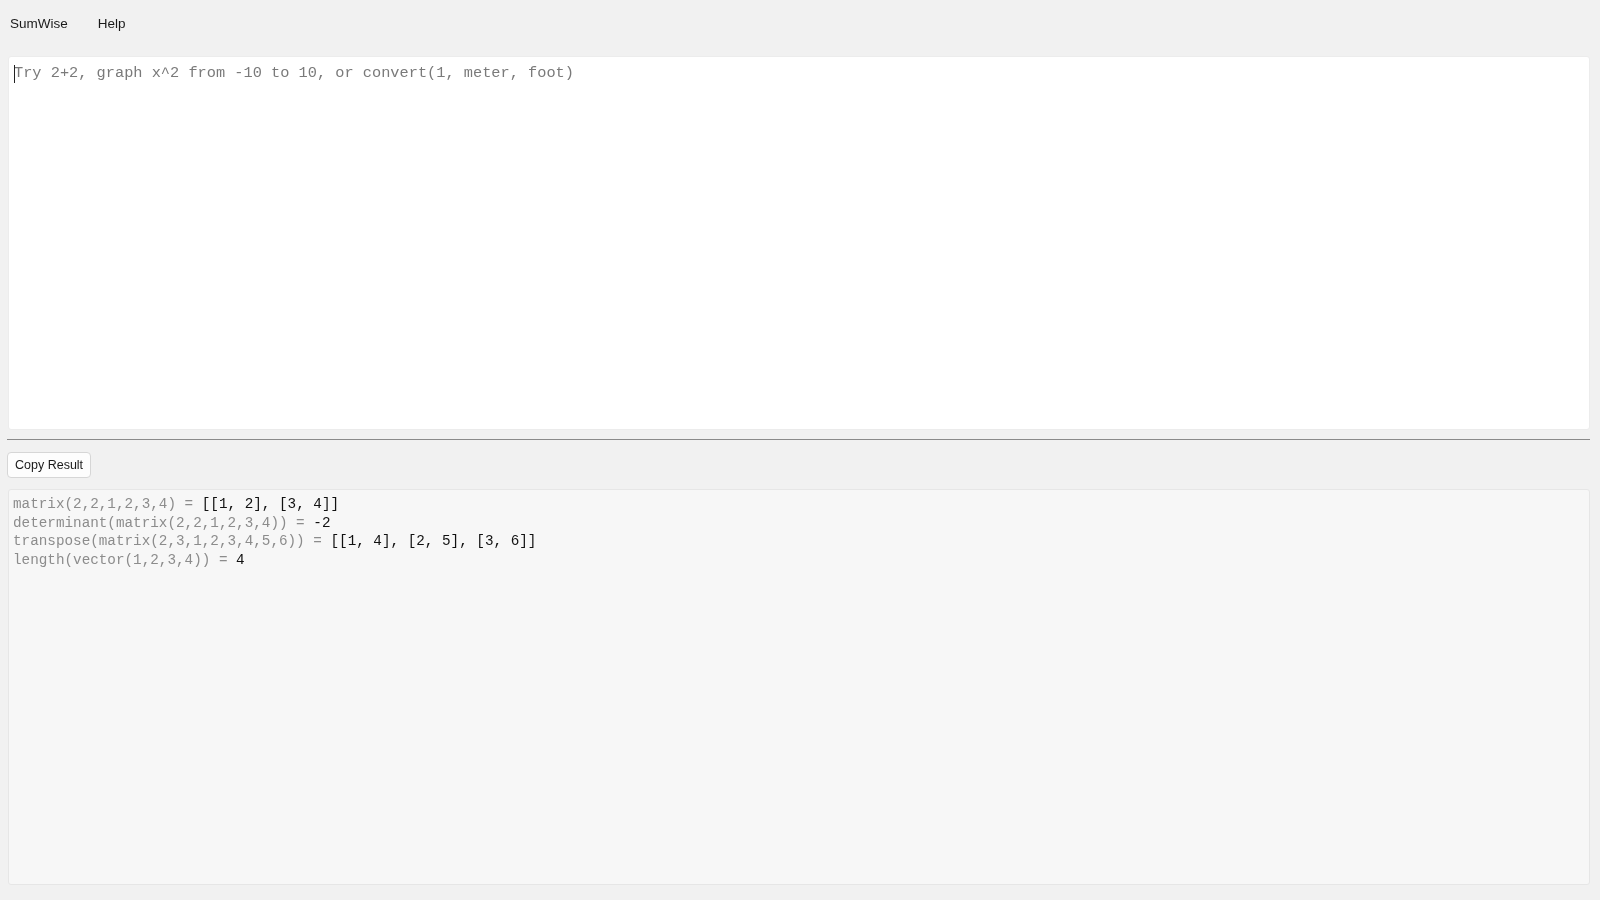 The height and width of the screenshot is (900, 1600). I want to click on result-line: matrix(2,2,1,2,3,4) = [[1, 2], [3, 4]], so click(176, 504).